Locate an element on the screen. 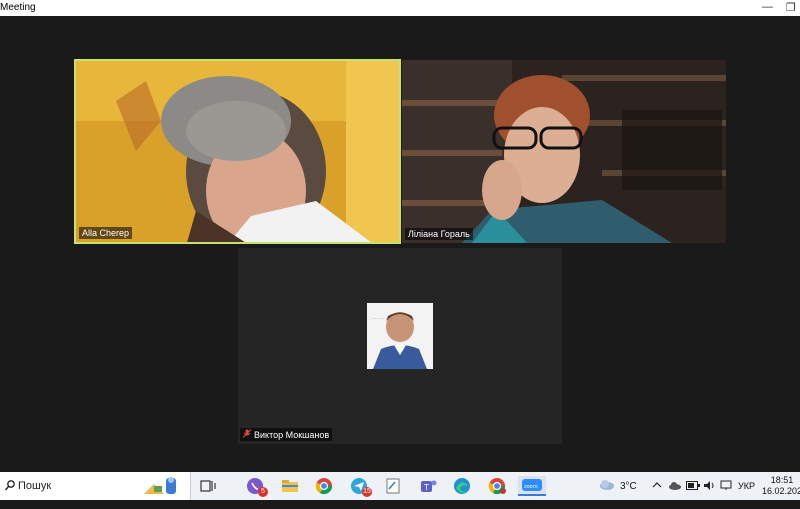  participant-name-bar: Виктор Мокшанов is located at coordinates (286, 434).